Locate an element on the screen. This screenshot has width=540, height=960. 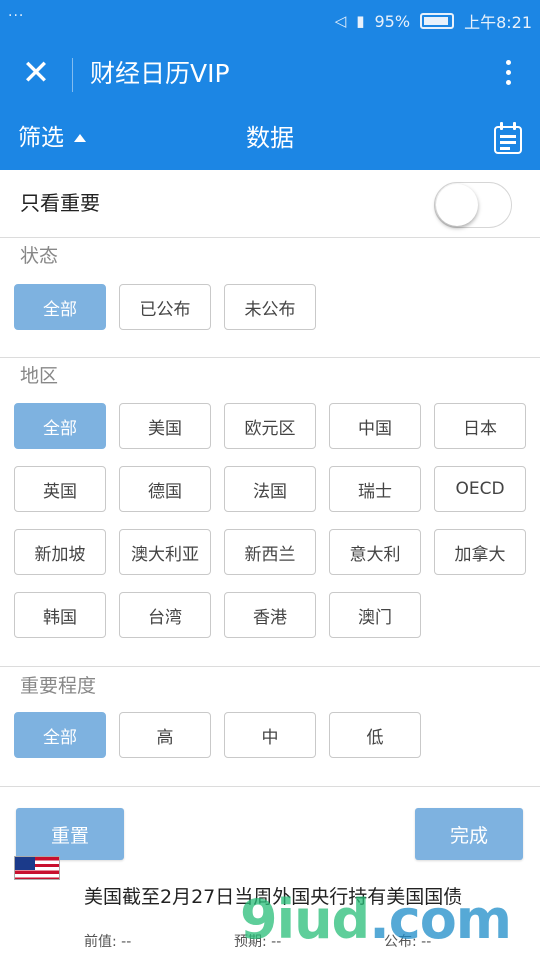
battery-icon is located at coordinates (437, 21).